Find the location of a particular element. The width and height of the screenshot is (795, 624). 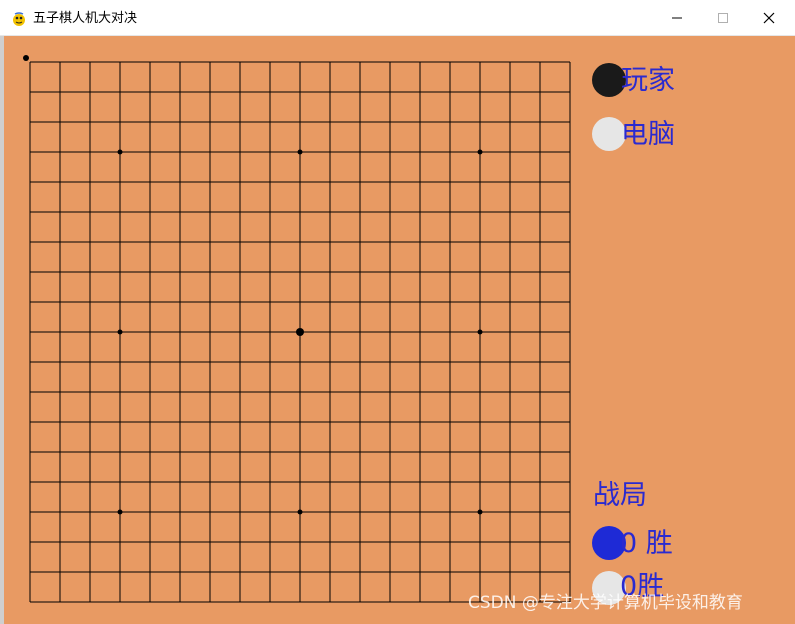

minimize-button is located at coordinates (677, 18).